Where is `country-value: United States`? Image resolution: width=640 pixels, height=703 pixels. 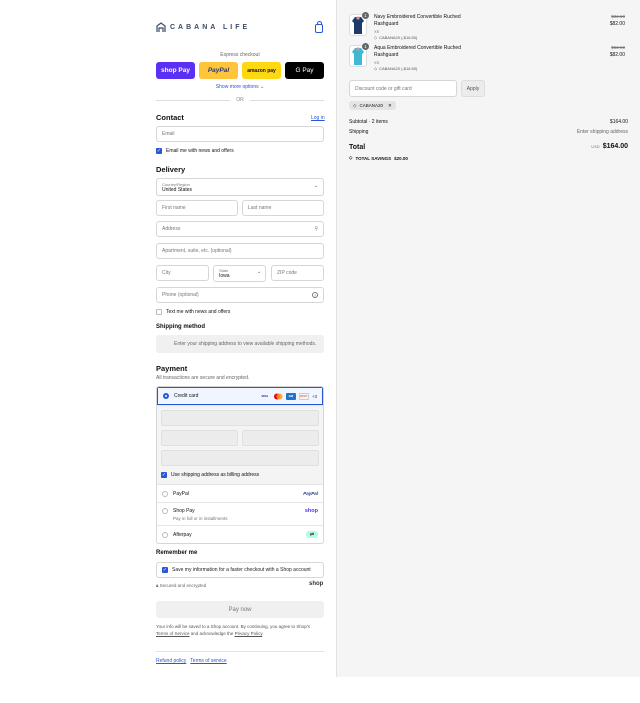 country-value: United States is located at coordinates (177, 189).